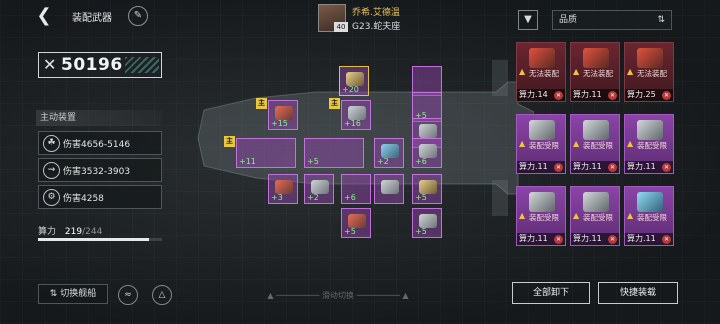 Image resolution: width=720 pixels, height=324 pixels. I want to click on capacity-label: 算力 219/244, so click(70, 230).